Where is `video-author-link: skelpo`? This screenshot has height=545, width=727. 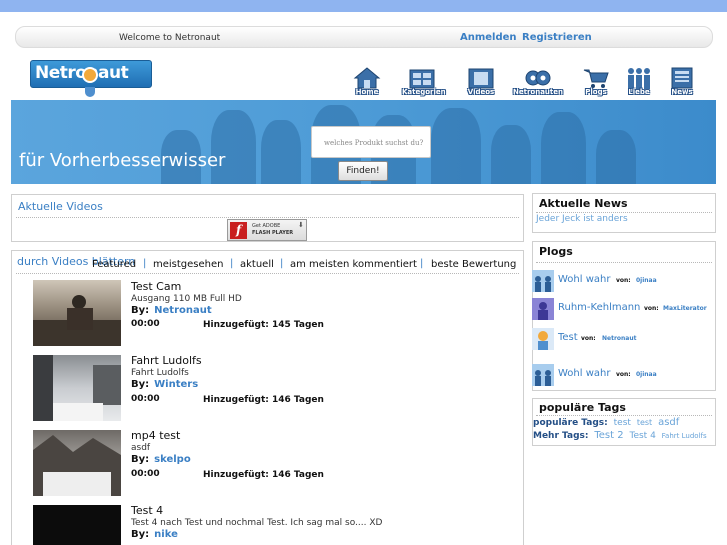
video-author-link: skelpo is located at coordinates (172, 459).